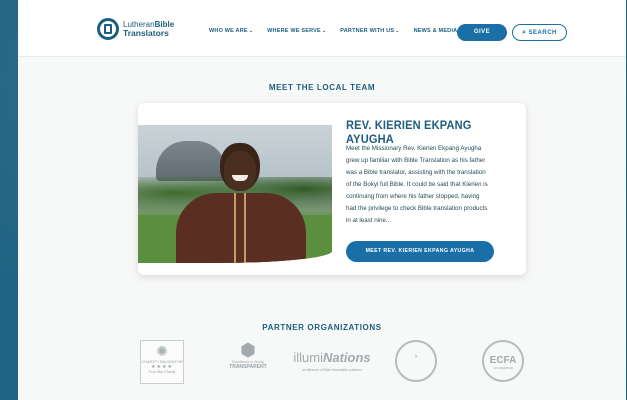 This screenshot has width=627, height=400. What do you see at coordinates (296, 31) in the screenshot?
I see `nav-where-we-serve: WHERE WE SERVE⌄` at bounding box center [296, 31].